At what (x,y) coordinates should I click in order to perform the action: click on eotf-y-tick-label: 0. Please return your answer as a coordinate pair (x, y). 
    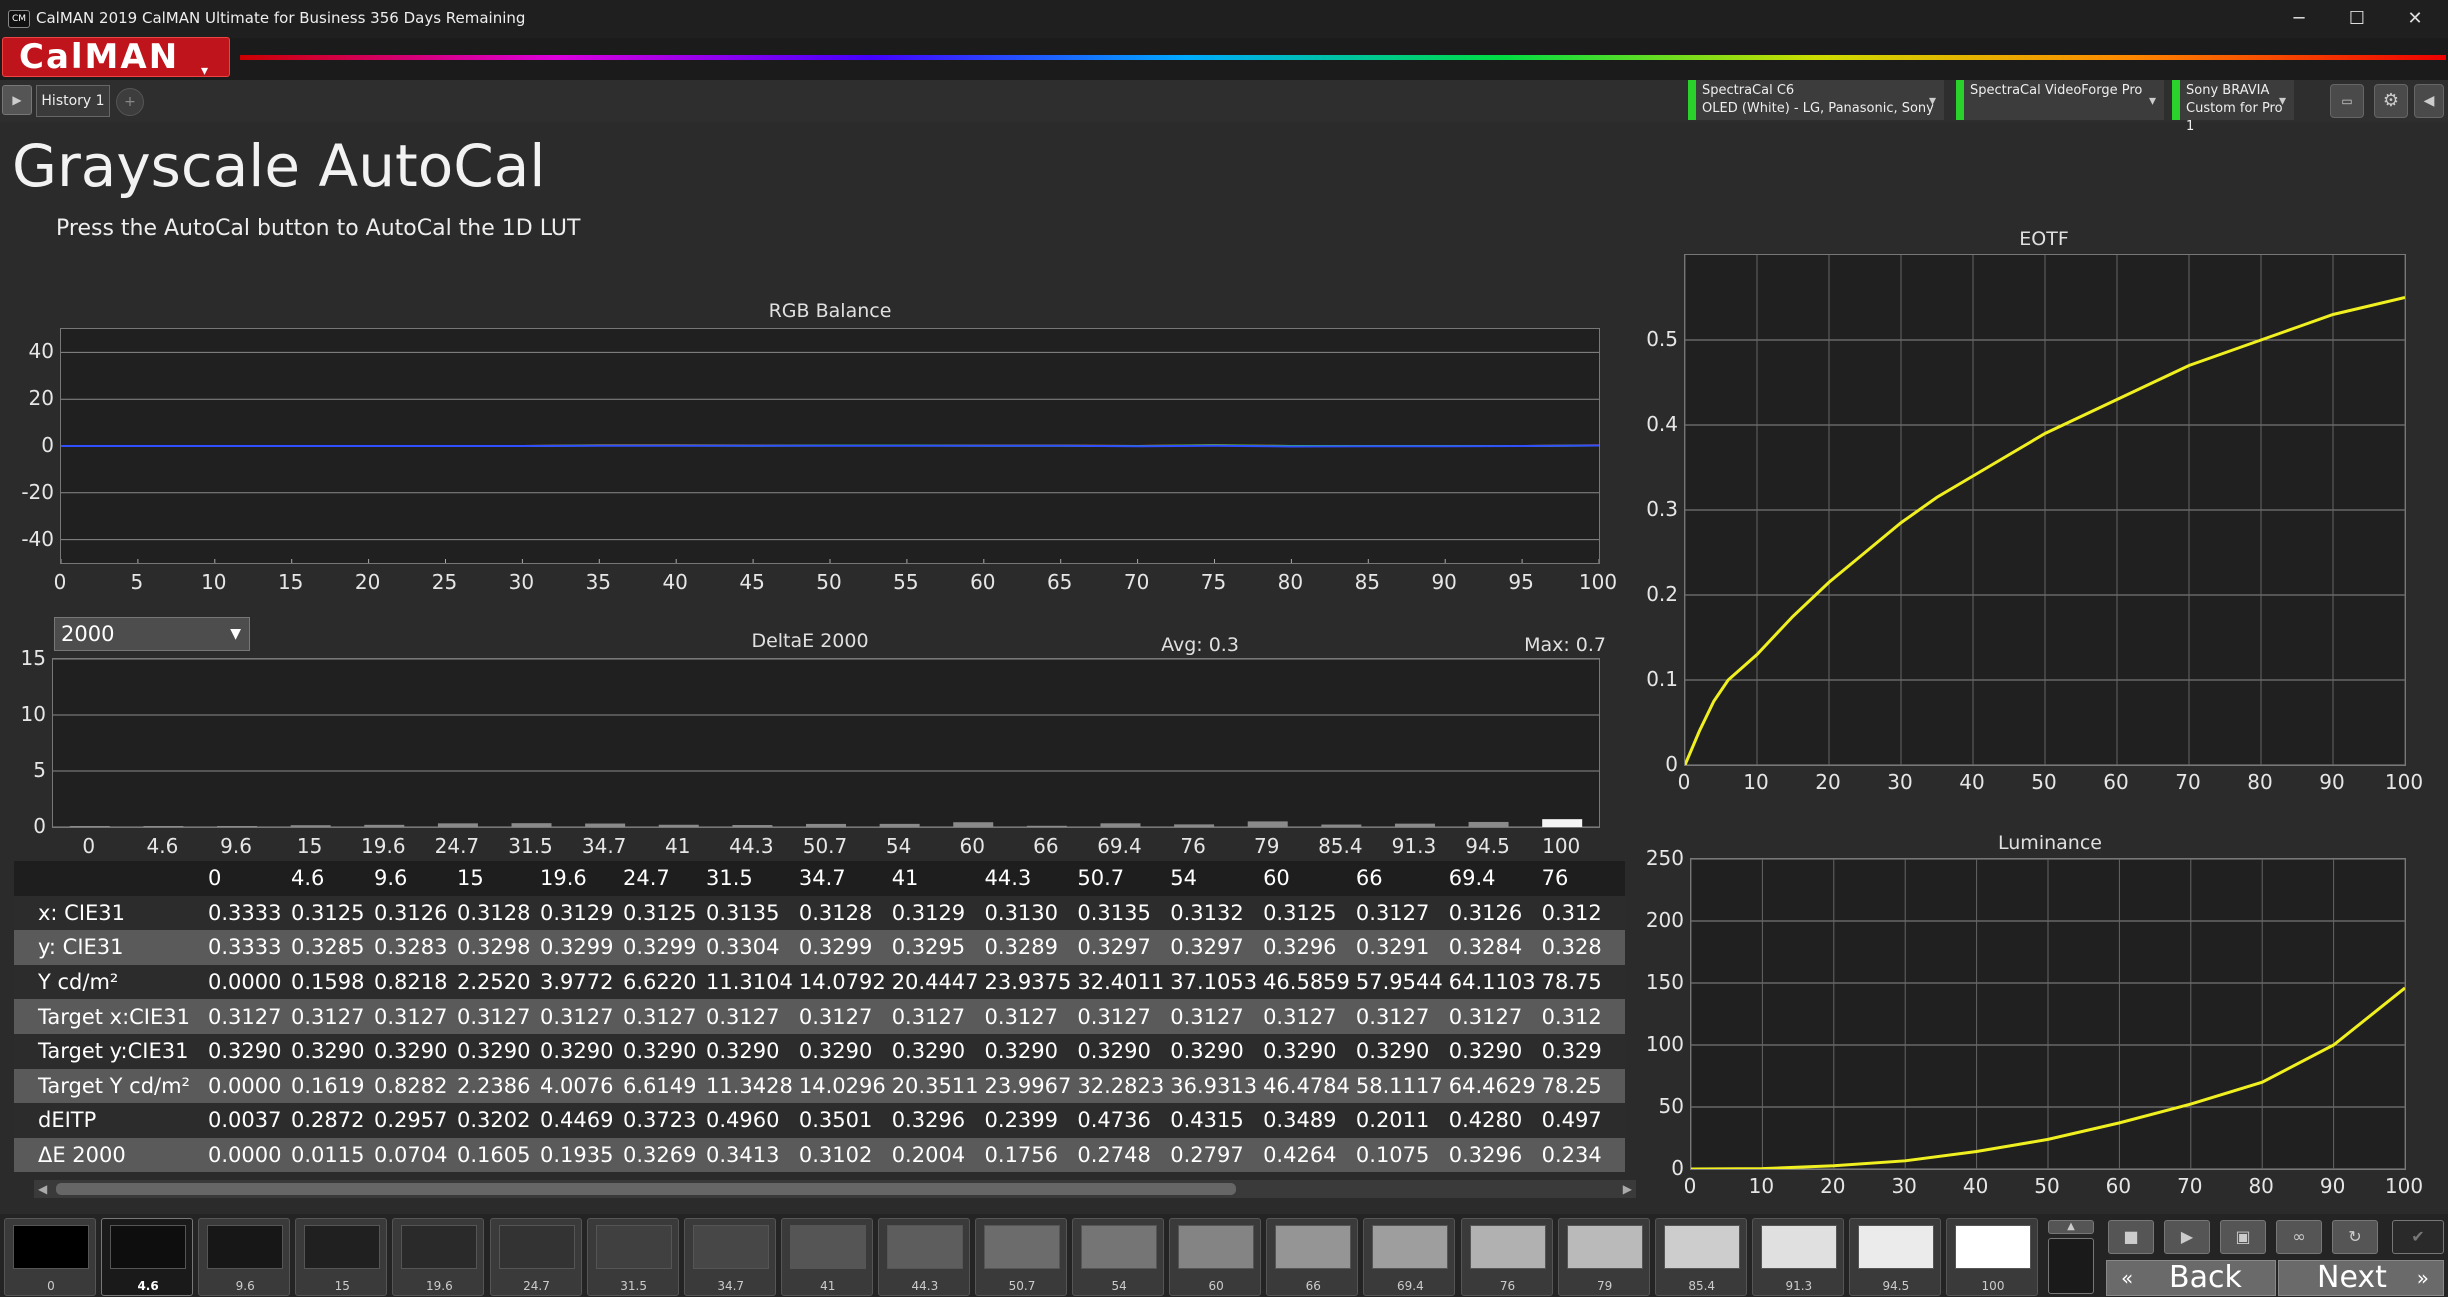
    Looking at the image, I should click on (1671, 764).